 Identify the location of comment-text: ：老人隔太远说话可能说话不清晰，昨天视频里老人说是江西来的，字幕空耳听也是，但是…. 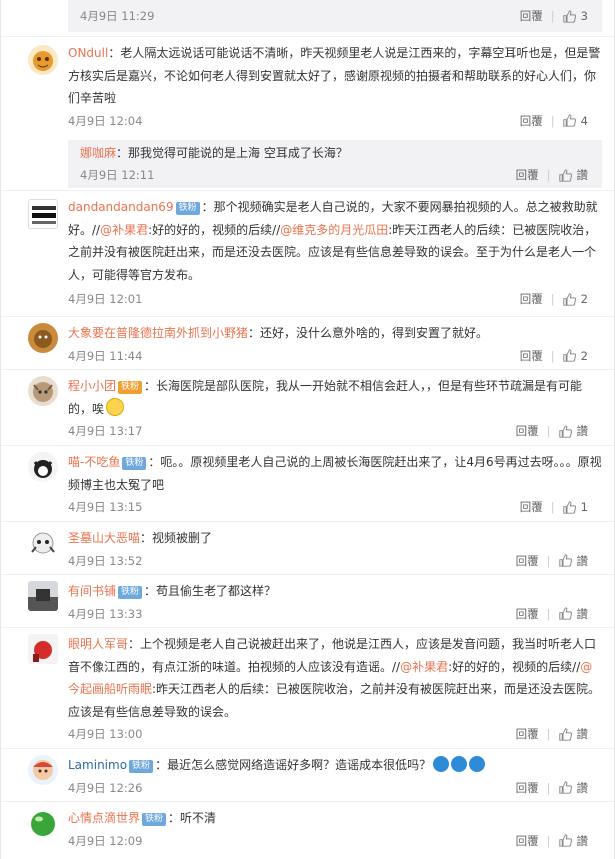
(334, 75).